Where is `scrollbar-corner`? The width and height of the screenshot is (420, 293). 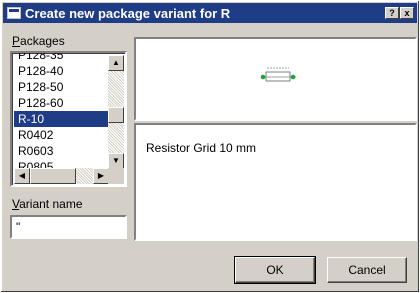
scrollbar-corner is located at coordinates (116, 176).